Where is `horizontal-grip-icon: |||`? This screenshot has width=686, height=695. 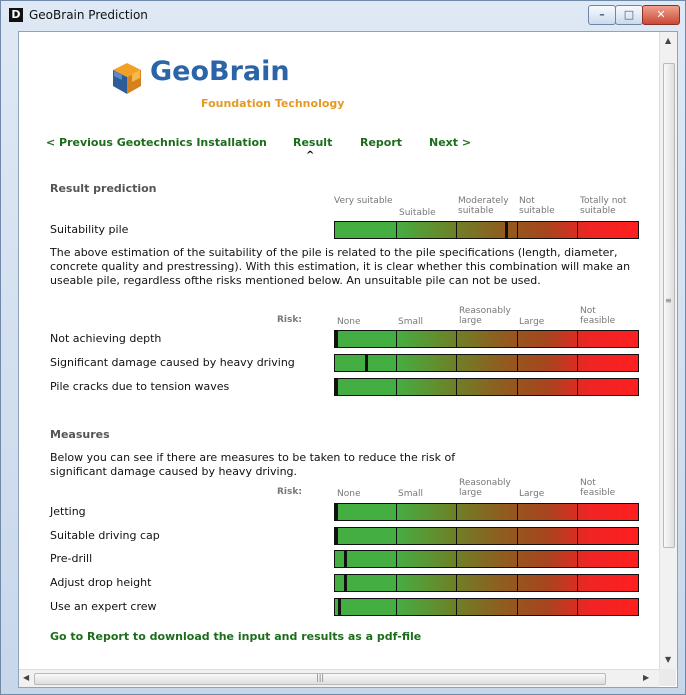
horizontal-grip-icon: ||| is located at coordinates (320, 677).